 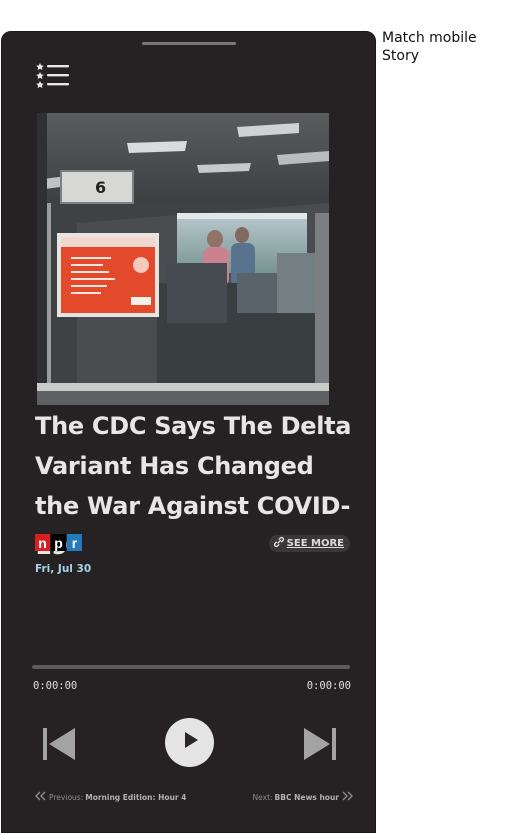 I want to click on skip-next-icon, so click(x=320, y=747).